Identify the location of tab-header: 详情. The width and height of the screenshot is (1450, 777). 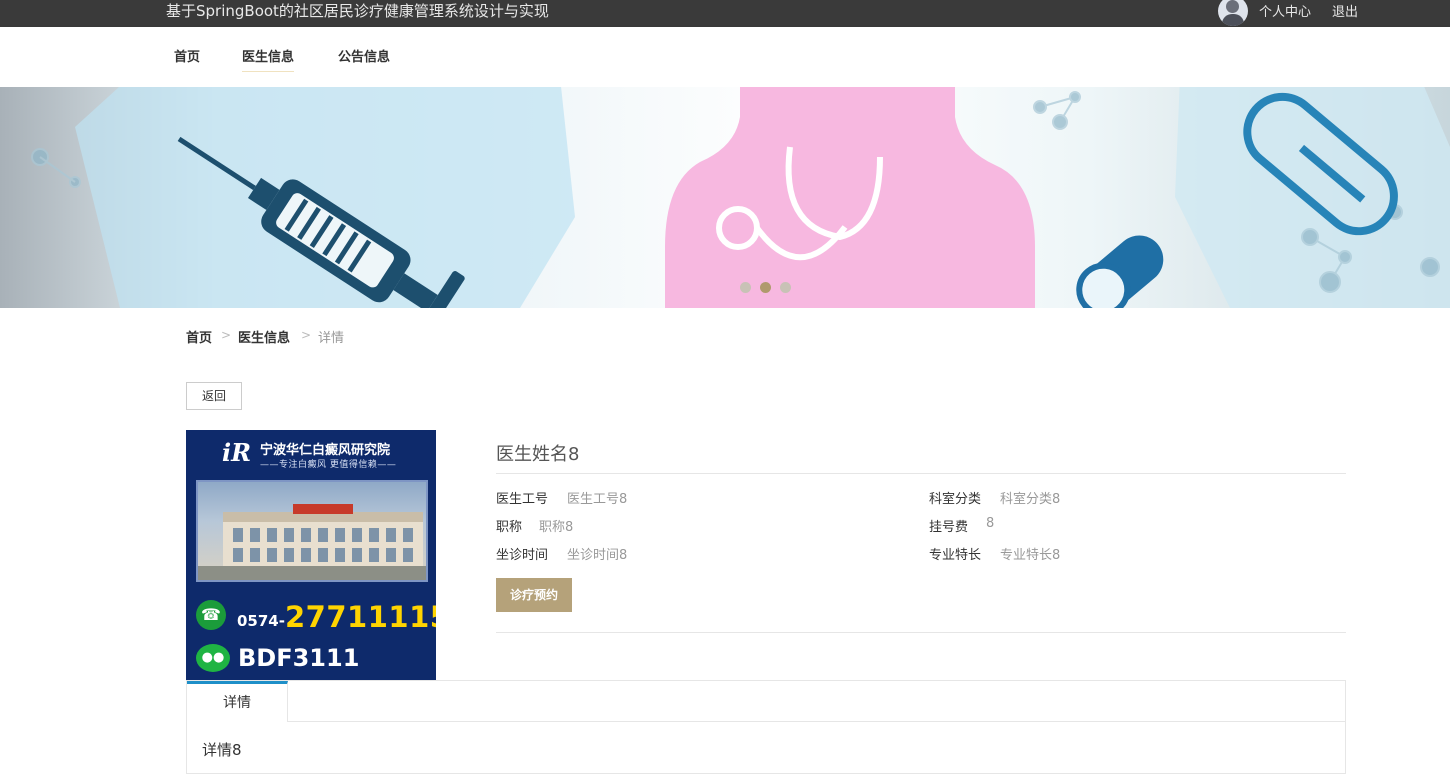
(766, 701).